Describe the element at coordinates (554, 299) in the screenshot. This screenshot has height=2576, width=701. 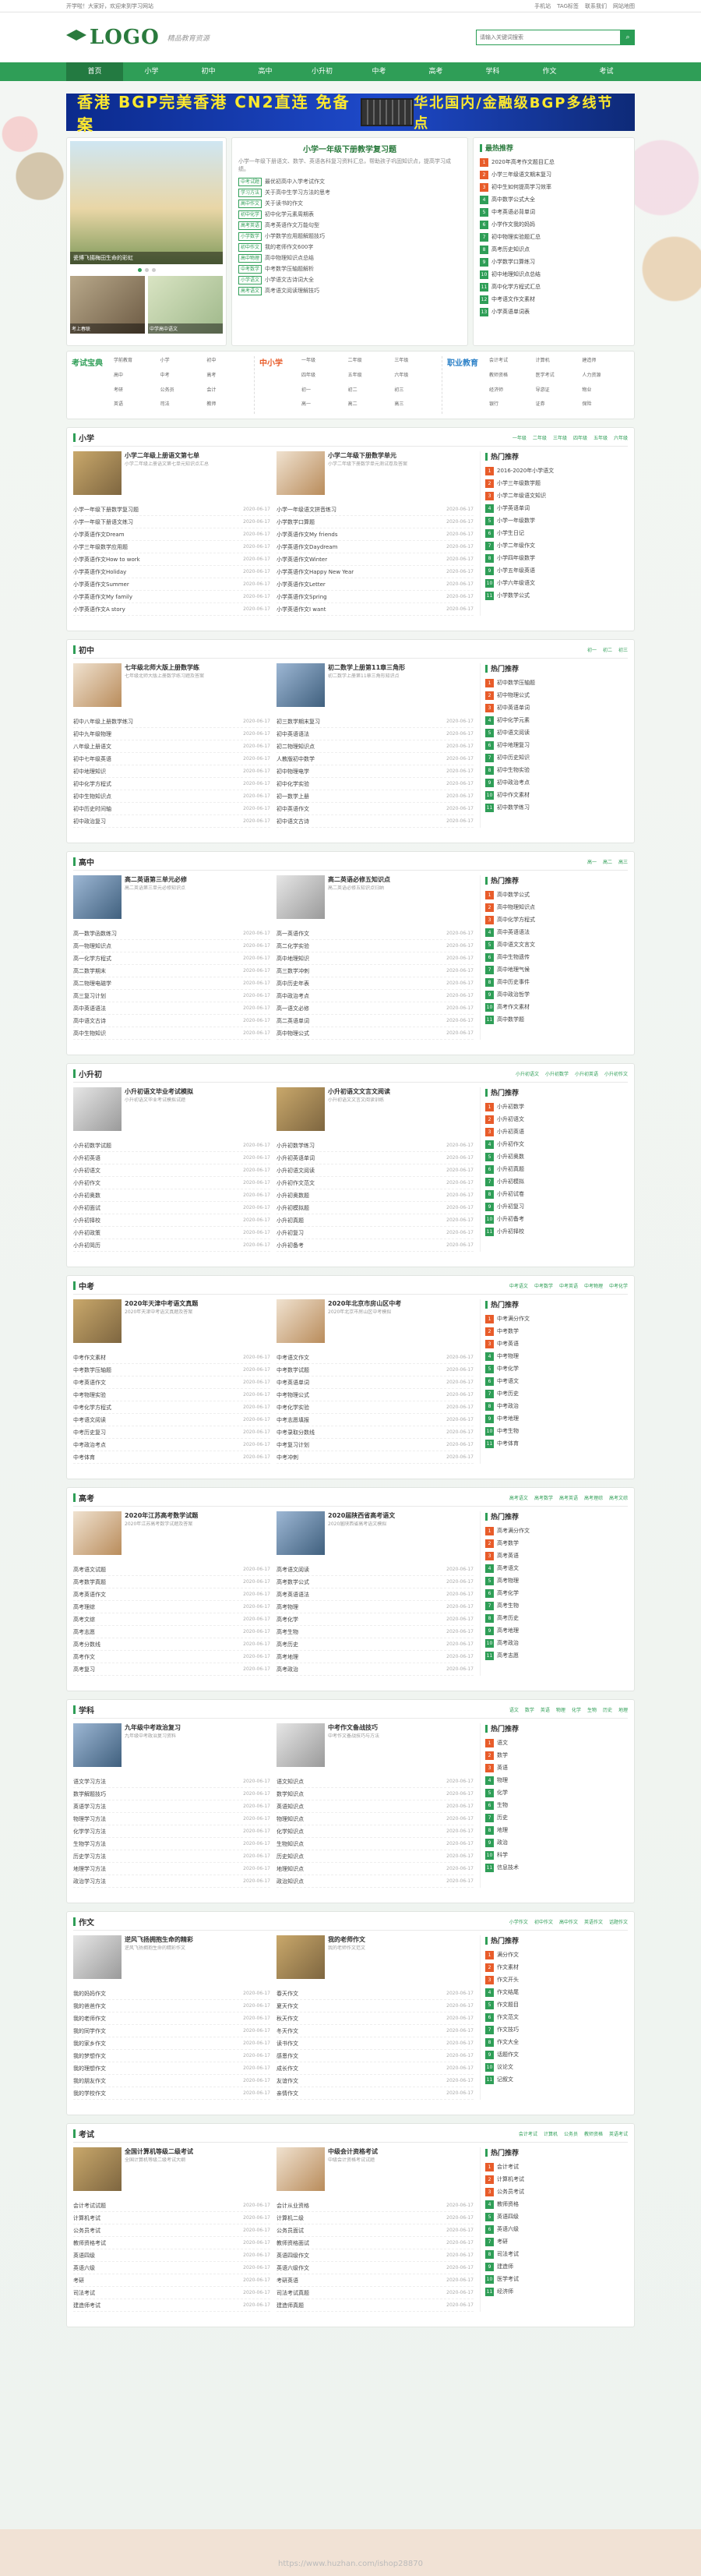
I see `latest-item: 12 中考语文作文素材` at that location.